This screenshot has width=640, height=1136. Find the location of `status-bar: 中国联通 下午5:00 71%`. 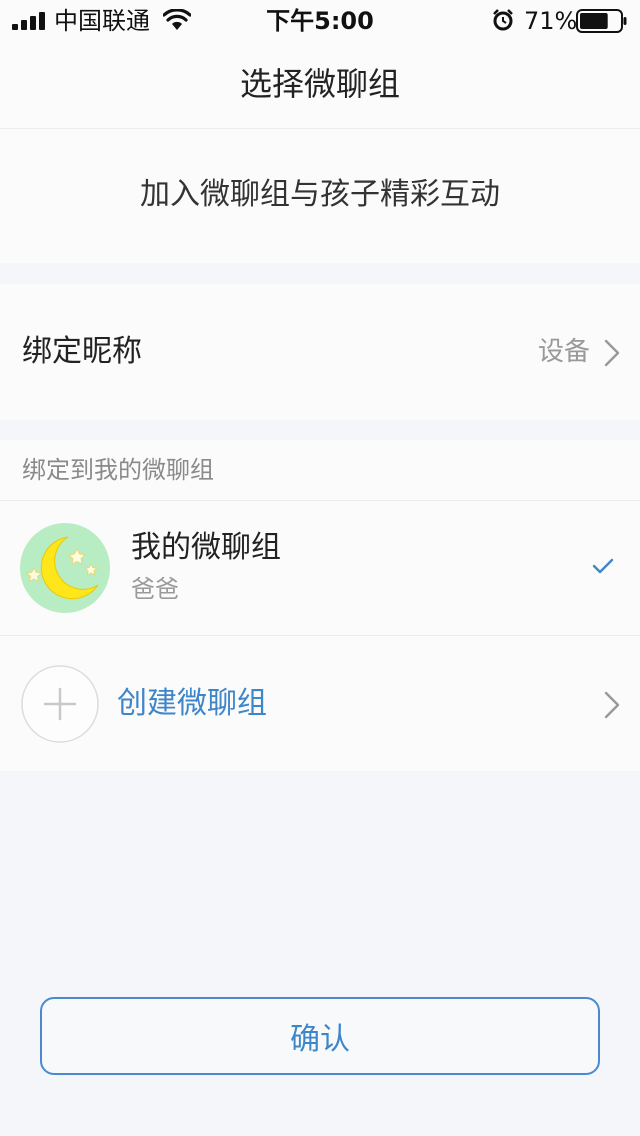

status-bar: 中国联通 下午5:00 71% is located at coordinates (320, 21).